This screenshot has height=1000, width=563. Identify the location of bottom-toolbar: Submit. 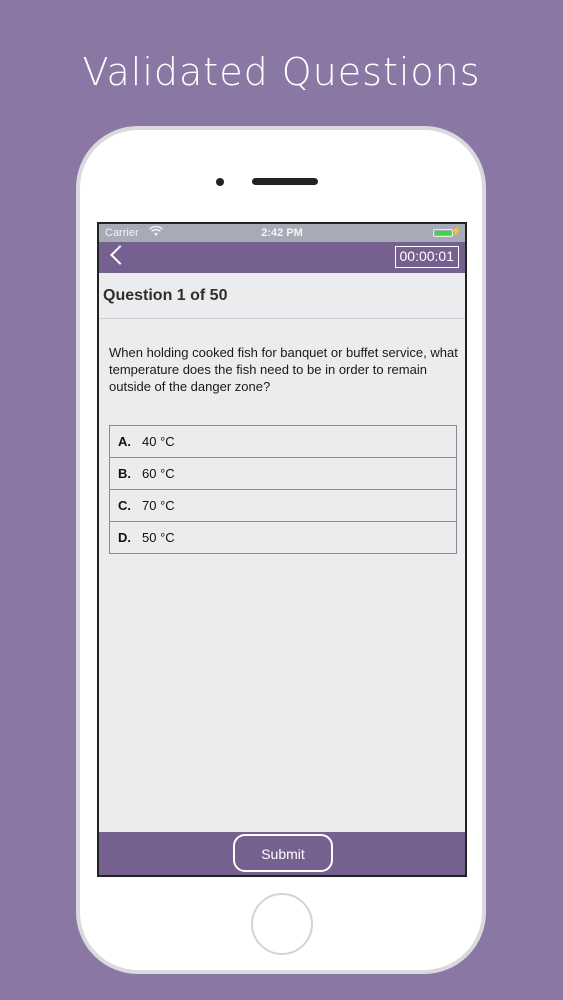
(282, 853).